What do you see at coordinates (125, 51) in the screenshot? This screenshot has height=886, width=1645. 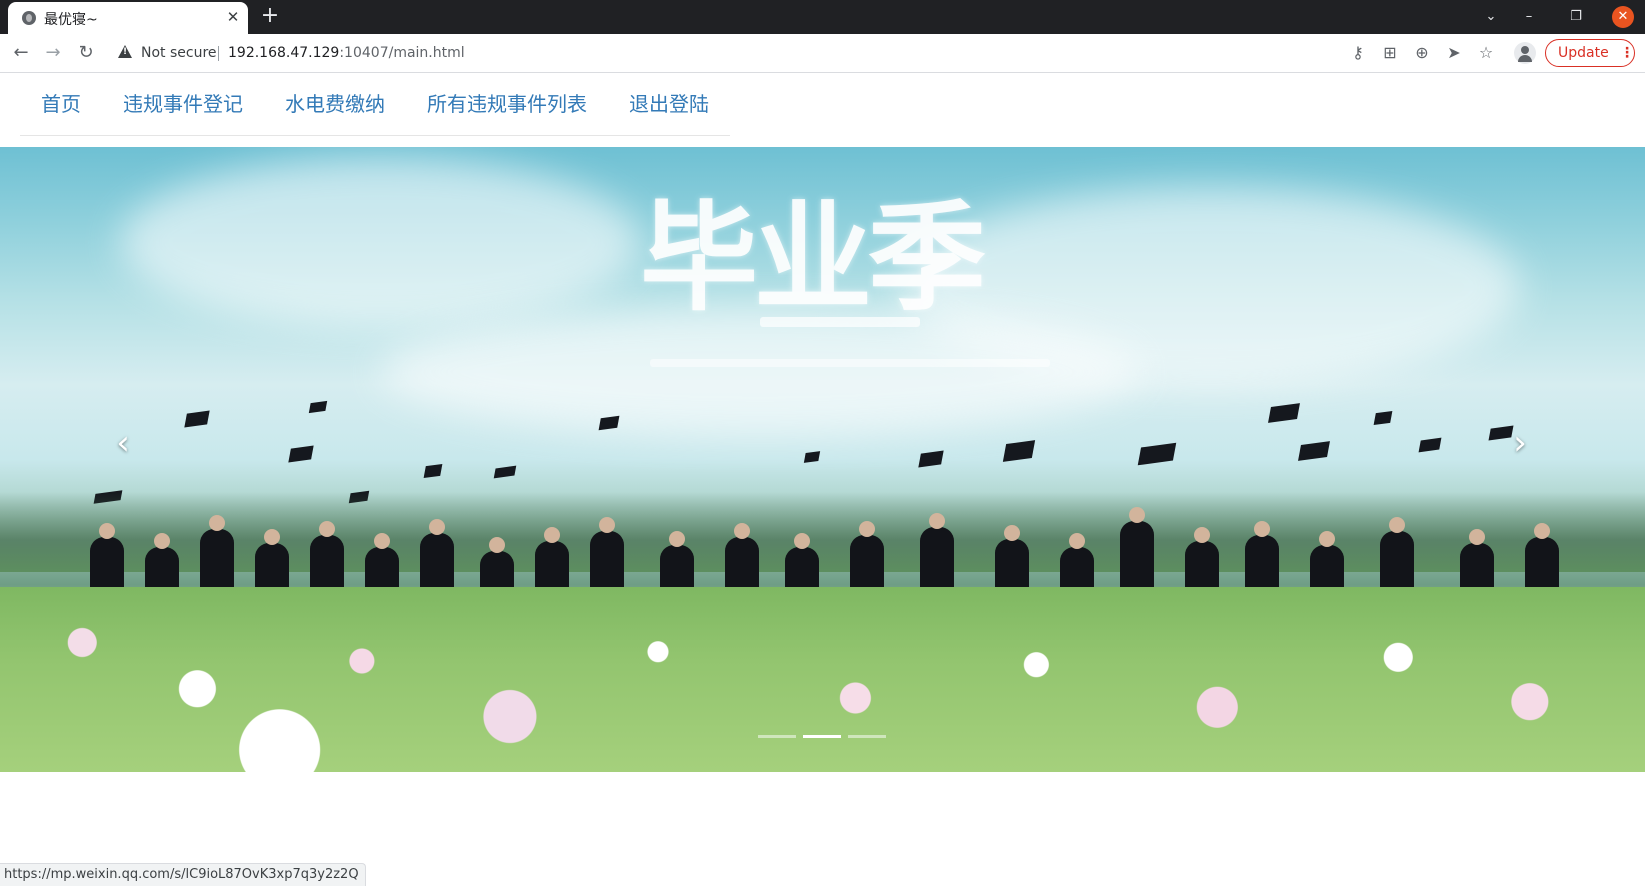 I see `warning-icon` at bounding box center [125, 51].